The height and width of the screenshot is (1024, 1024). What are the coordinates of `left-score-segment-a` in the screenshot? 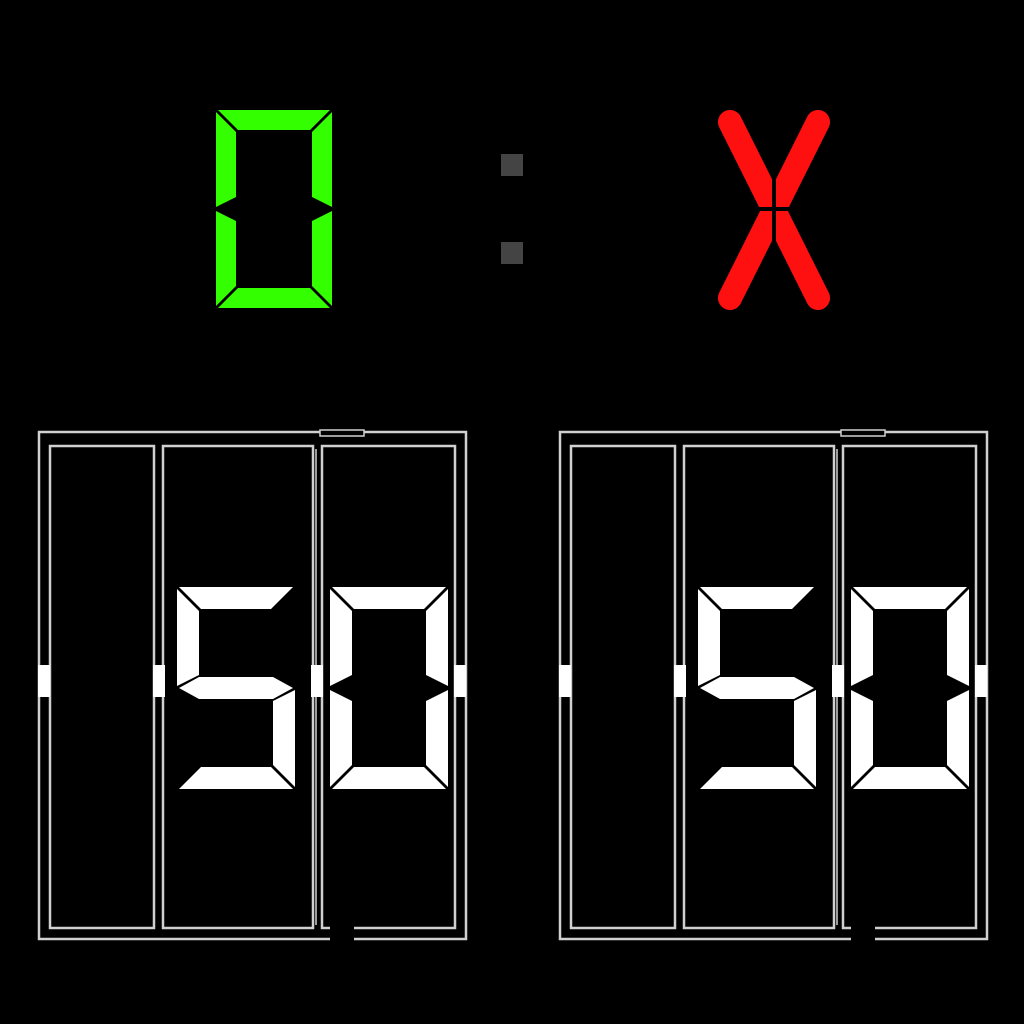 It's located at (274, 120).